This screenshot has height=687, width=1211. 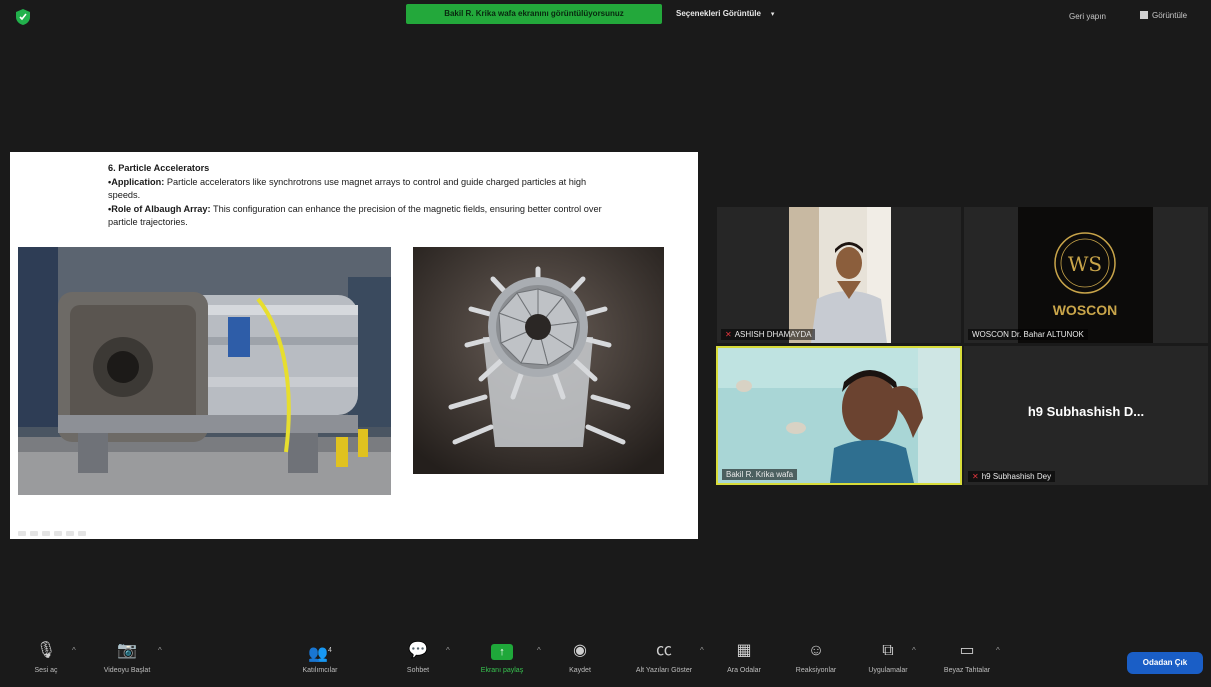 What do you see at coordinates (330, 650) in the screenshot?
I see `participant-count-badge: 4` at bounding box center [330, 650].